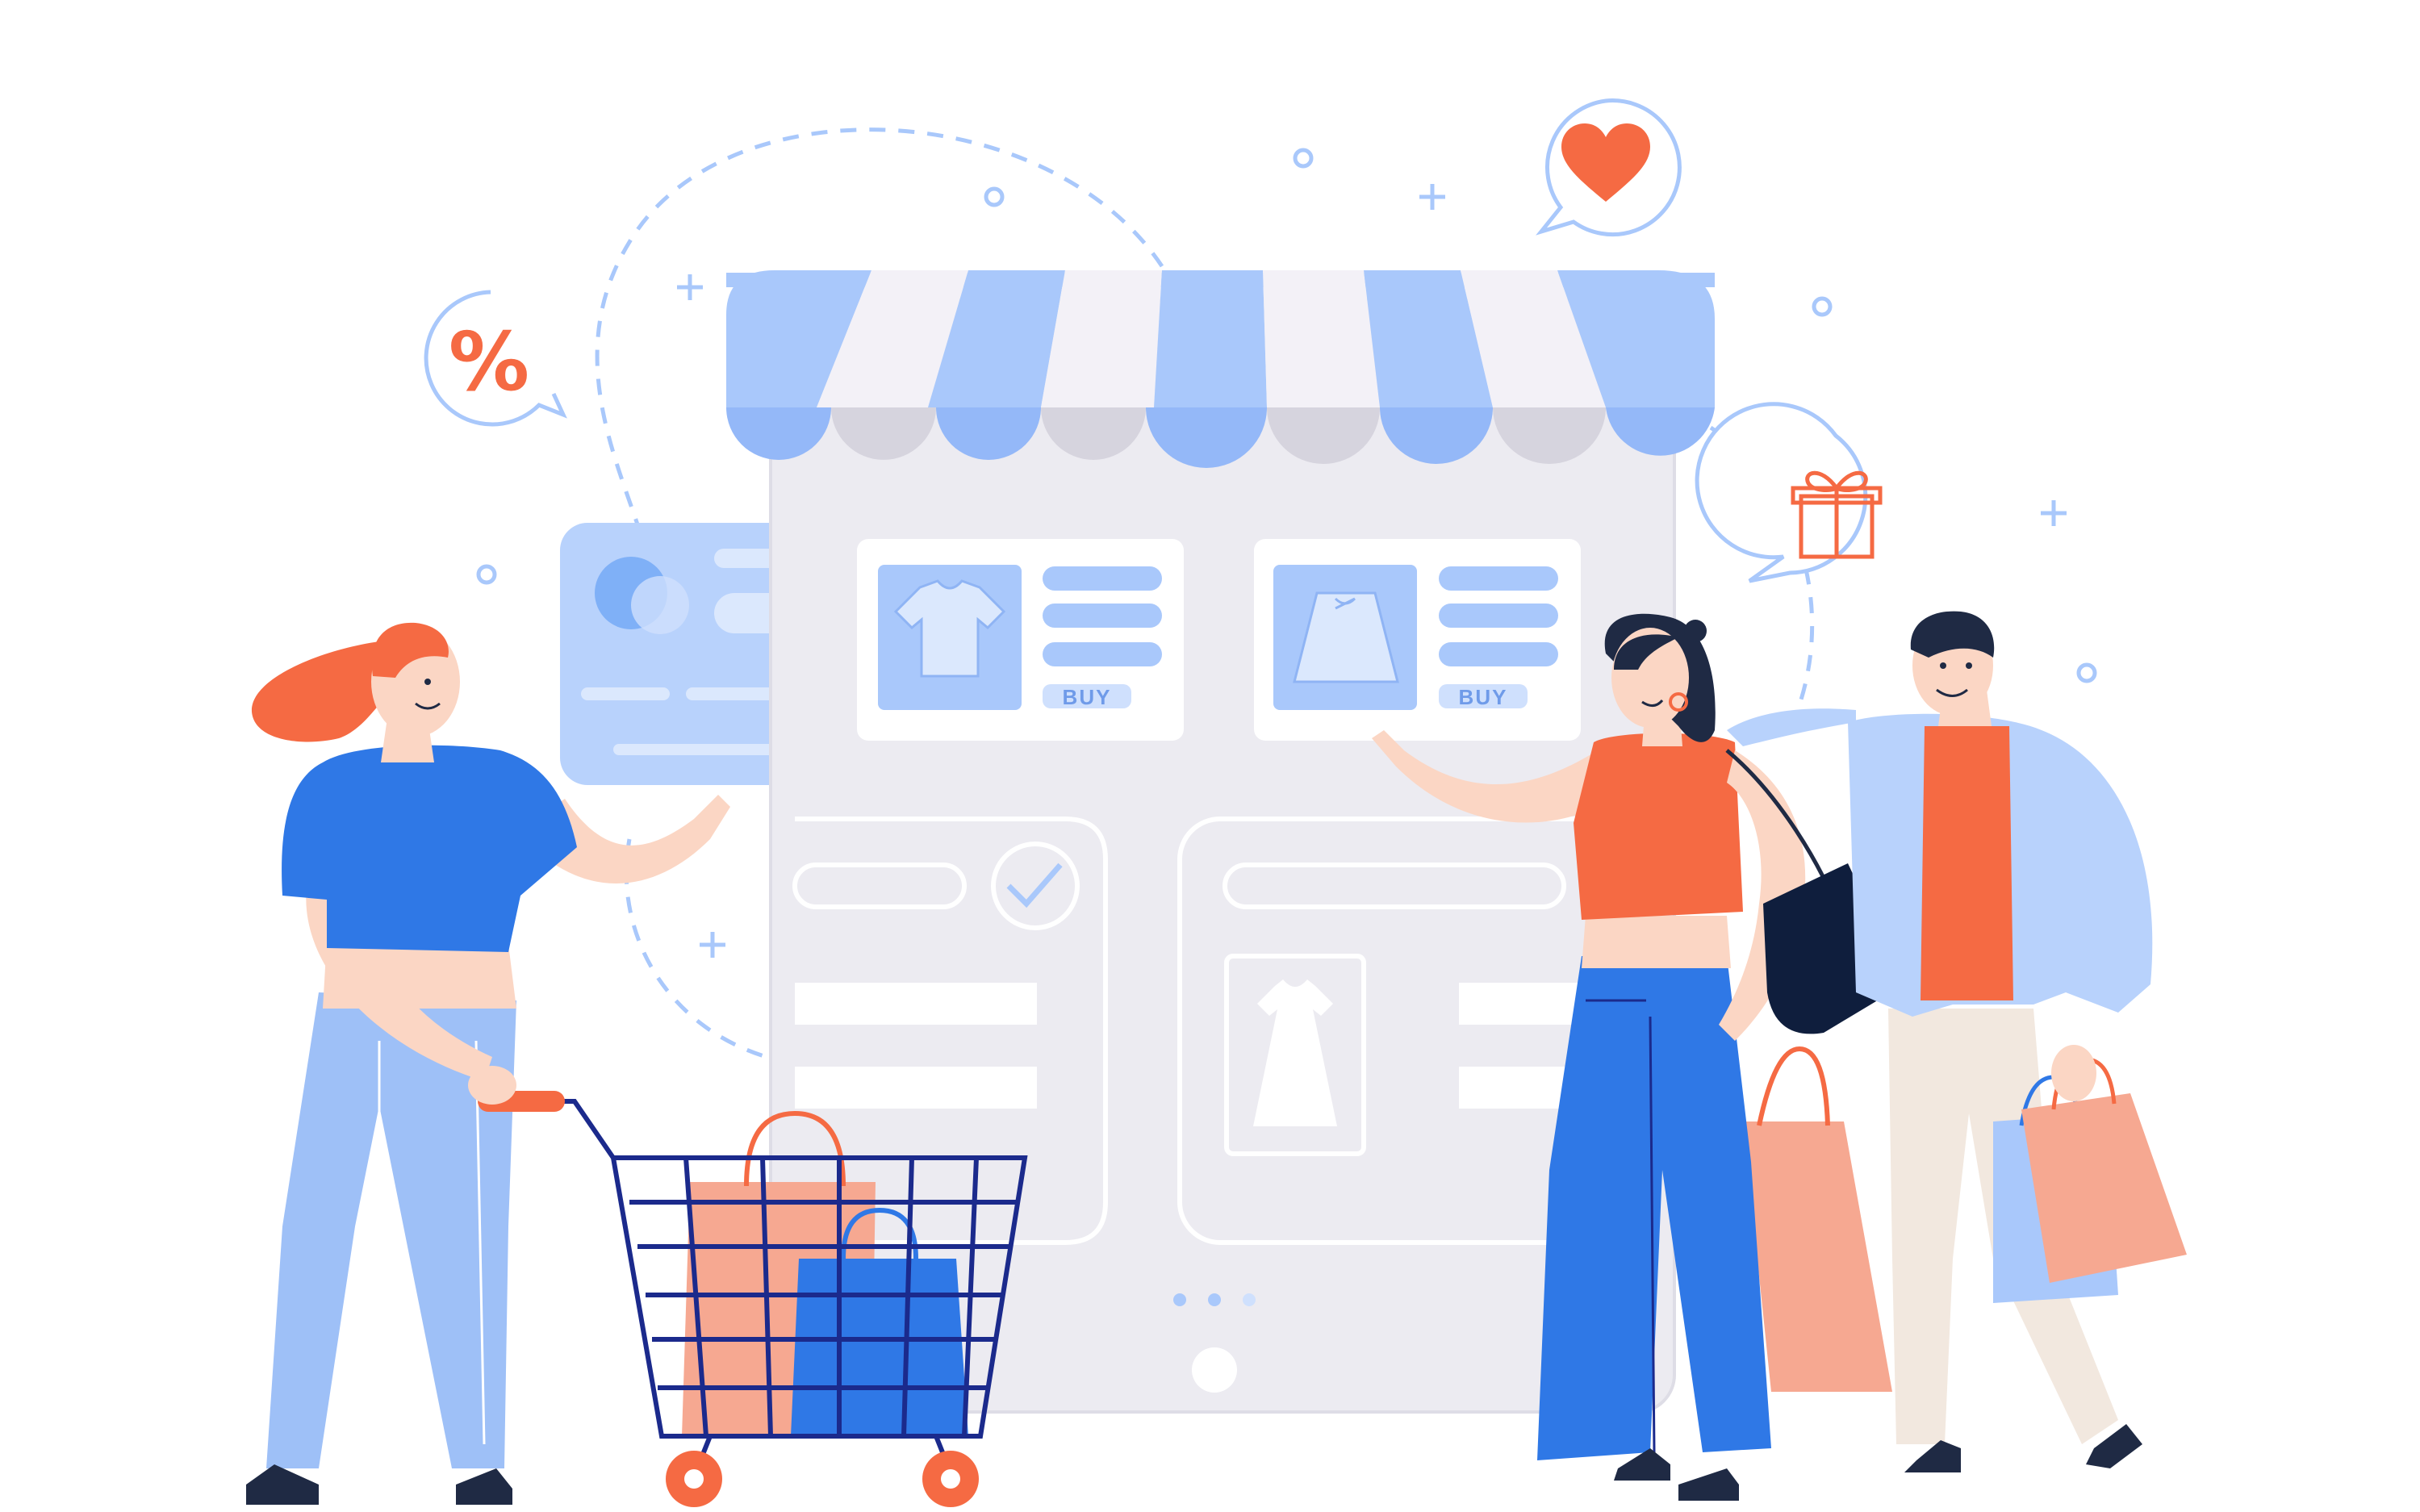 This screenshot has width=2420, height=1512. I want to click on product-card-tshirt: BUY, so click(1020, 640).